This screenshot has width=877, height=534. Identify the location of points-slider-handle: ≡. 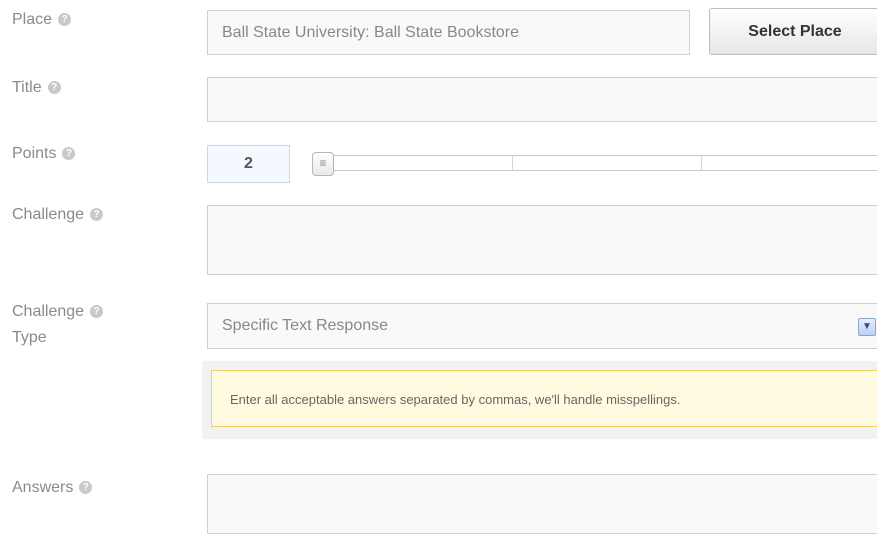
(323, 164).